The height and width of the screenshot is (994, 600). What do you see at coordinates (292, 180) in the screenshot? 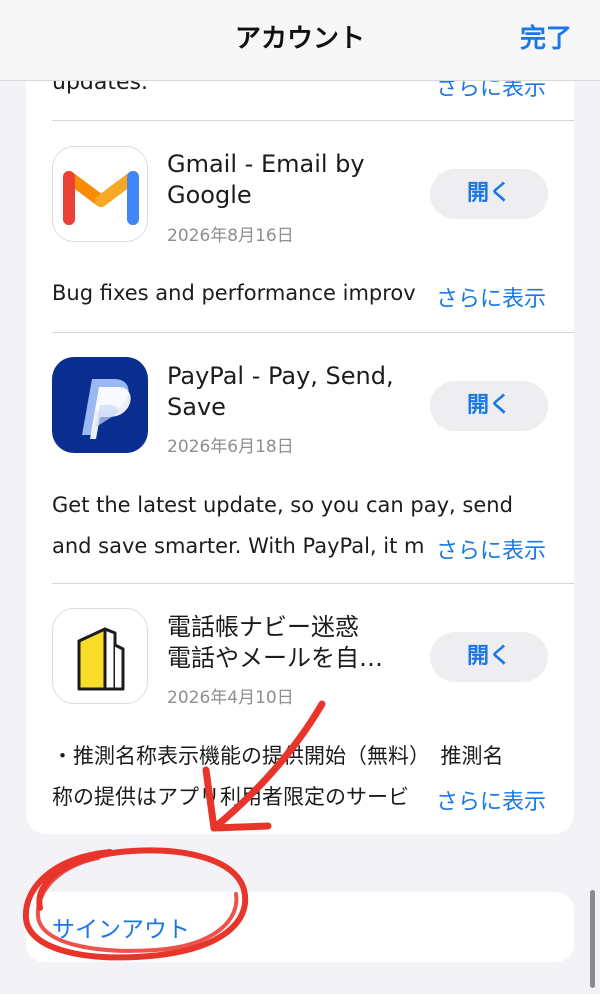
I see `app-name: Gmail - Email by Google` at bounding box center [292, 180].